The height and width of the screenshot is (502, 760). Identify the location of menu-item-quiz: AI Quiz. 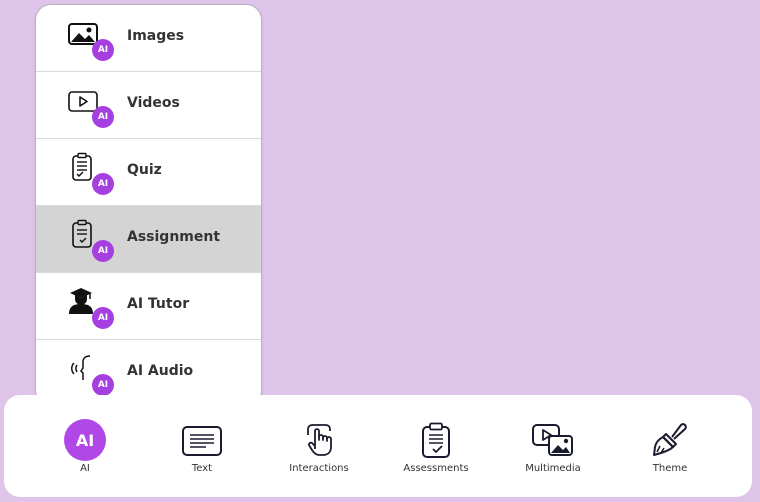
(148, 172).